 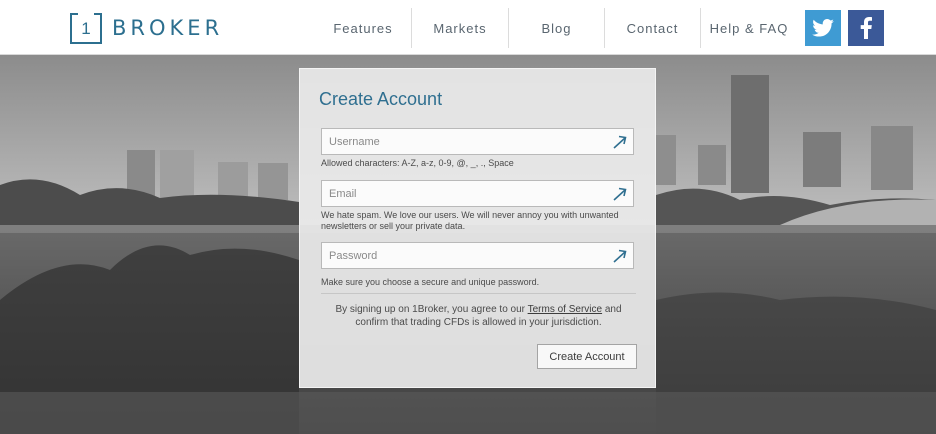 I want to click on brand-logo: 1 BROKER, so click(x=146, y=28).